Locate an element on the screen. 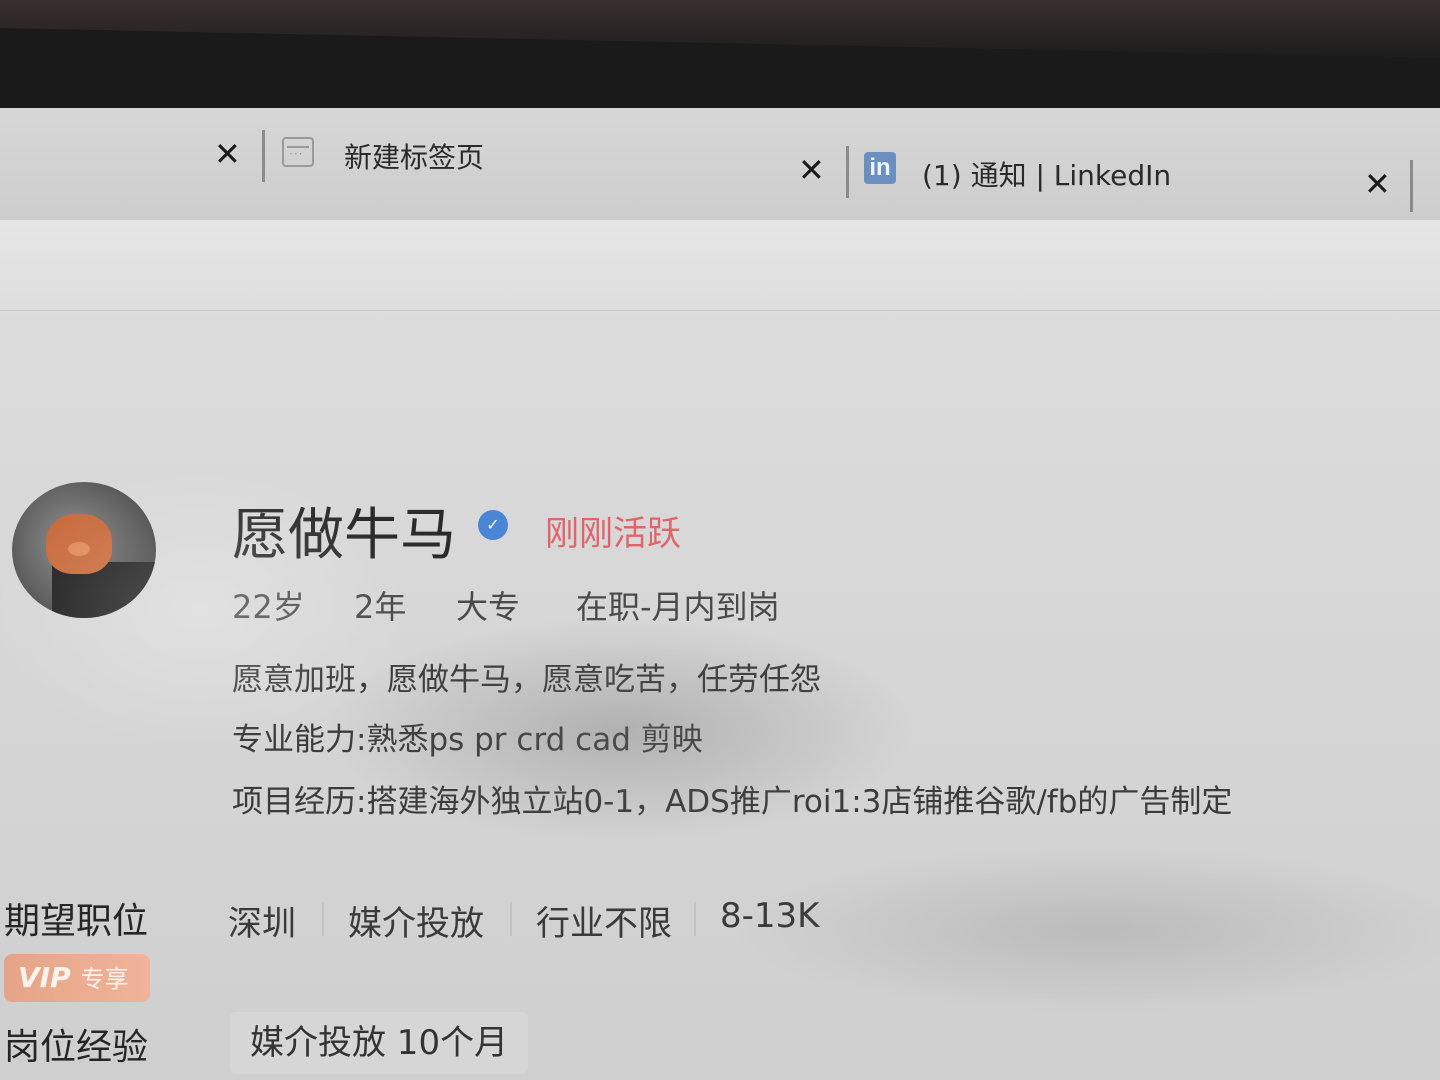 The width and height of the screenshot is (1440, 1080). meta-education: 大专 is located at coordinates (488, 607).